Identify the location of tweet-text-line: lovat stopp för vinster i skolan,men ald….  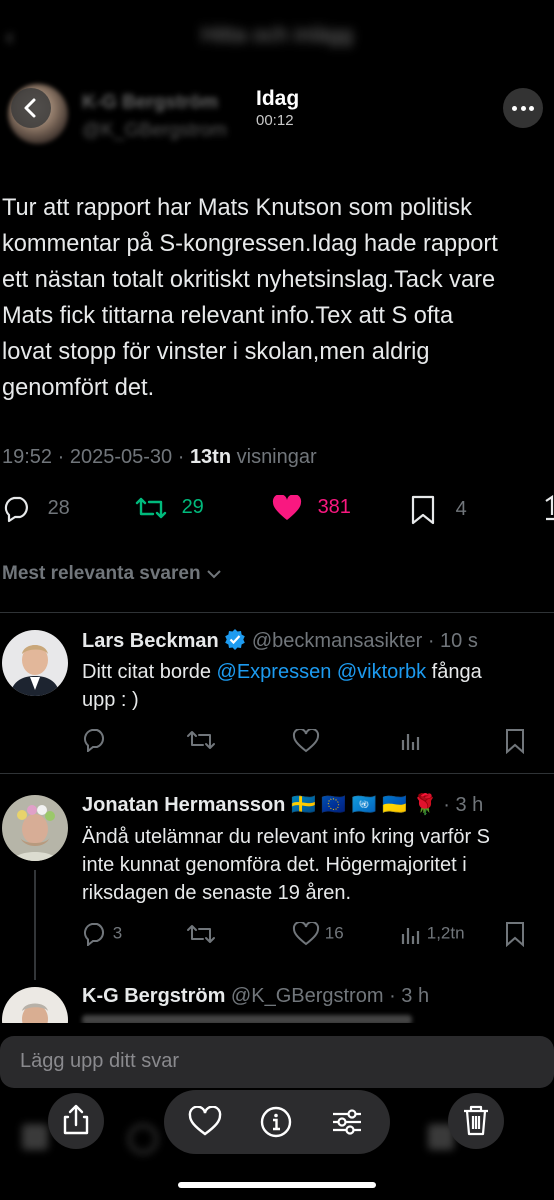
(216, 352).